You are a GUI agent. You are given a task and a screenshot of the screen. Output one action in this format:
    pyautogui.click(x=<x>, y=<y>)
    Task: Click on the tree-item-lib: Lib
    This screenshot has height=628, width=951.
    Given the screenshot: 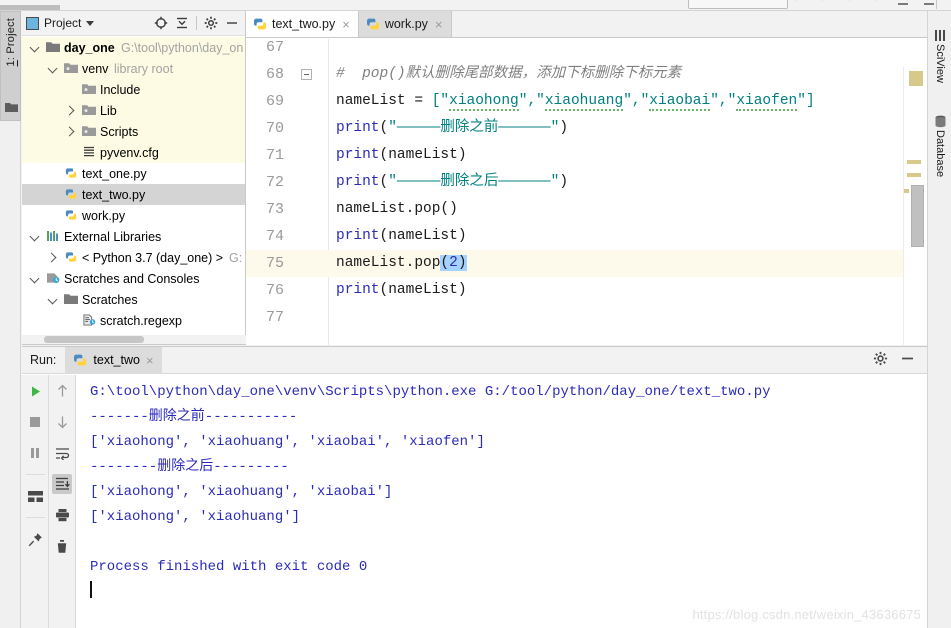 What is the action you would take?
    pyautogui.click(x=133, y=110)
    